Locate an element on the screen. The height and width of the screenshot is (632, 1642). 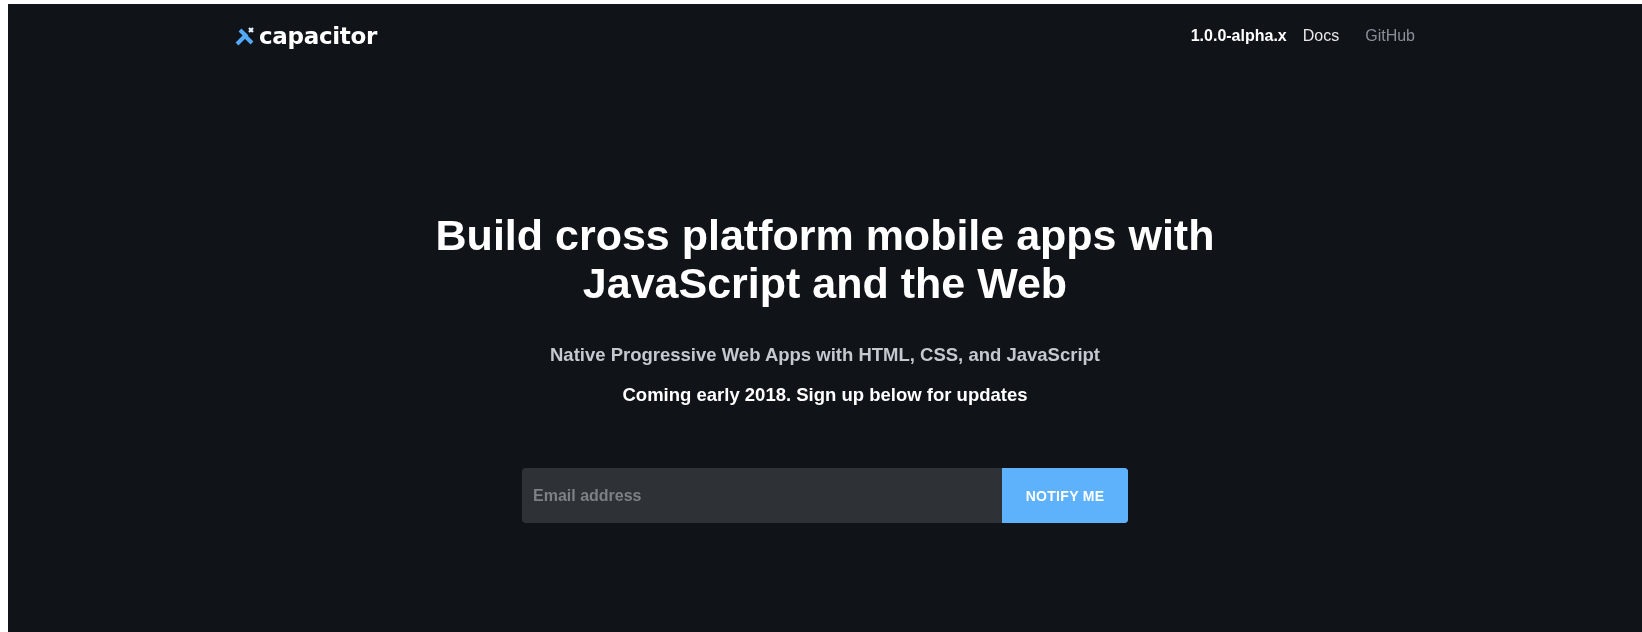
version-link: 1.0.0-alpha.x is located at coordinates (1238, 36).